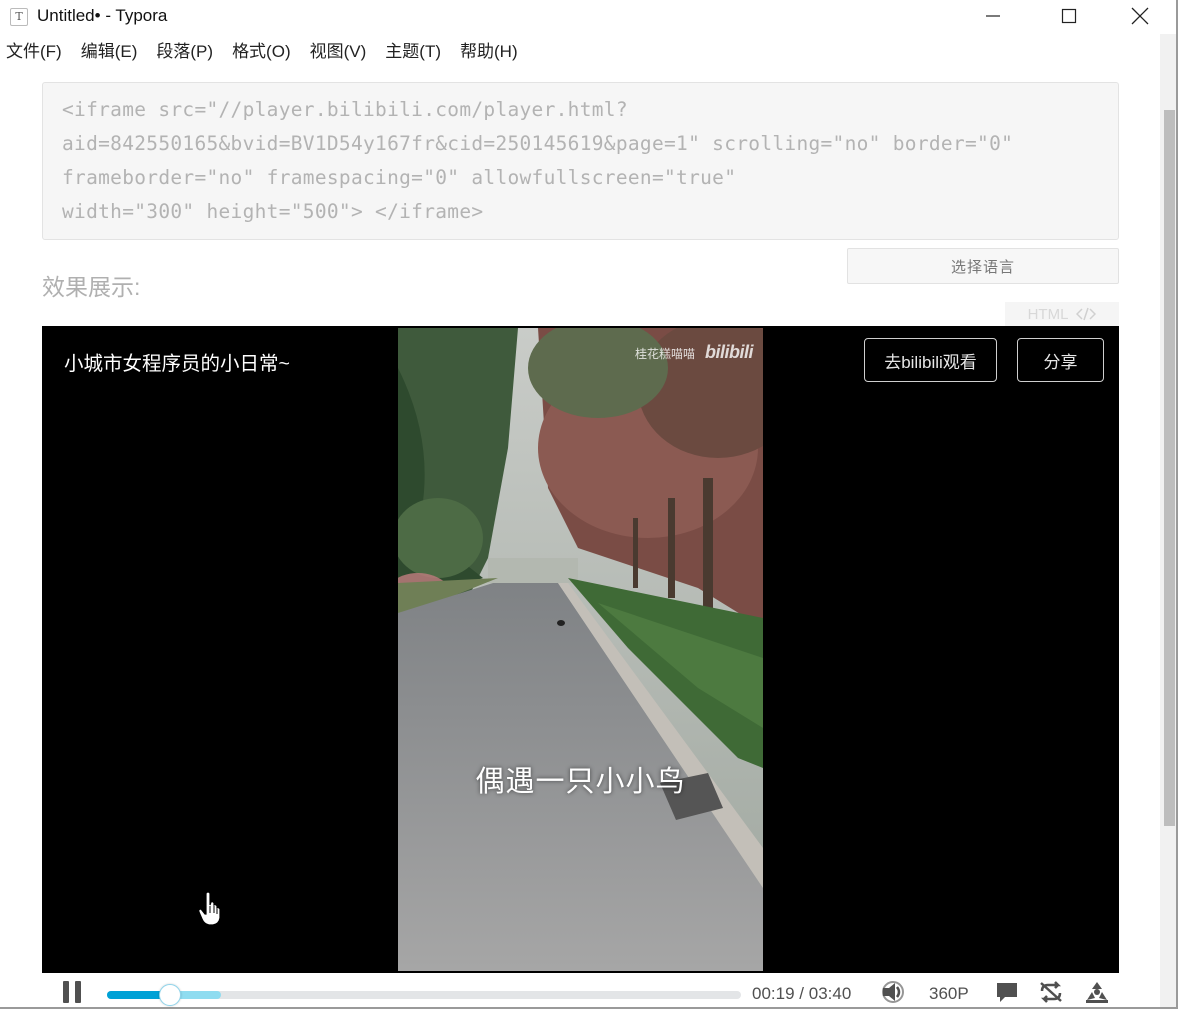 This screenshot has width=1178, height=1009. I want to click on pause-icon, so click(72, 992).